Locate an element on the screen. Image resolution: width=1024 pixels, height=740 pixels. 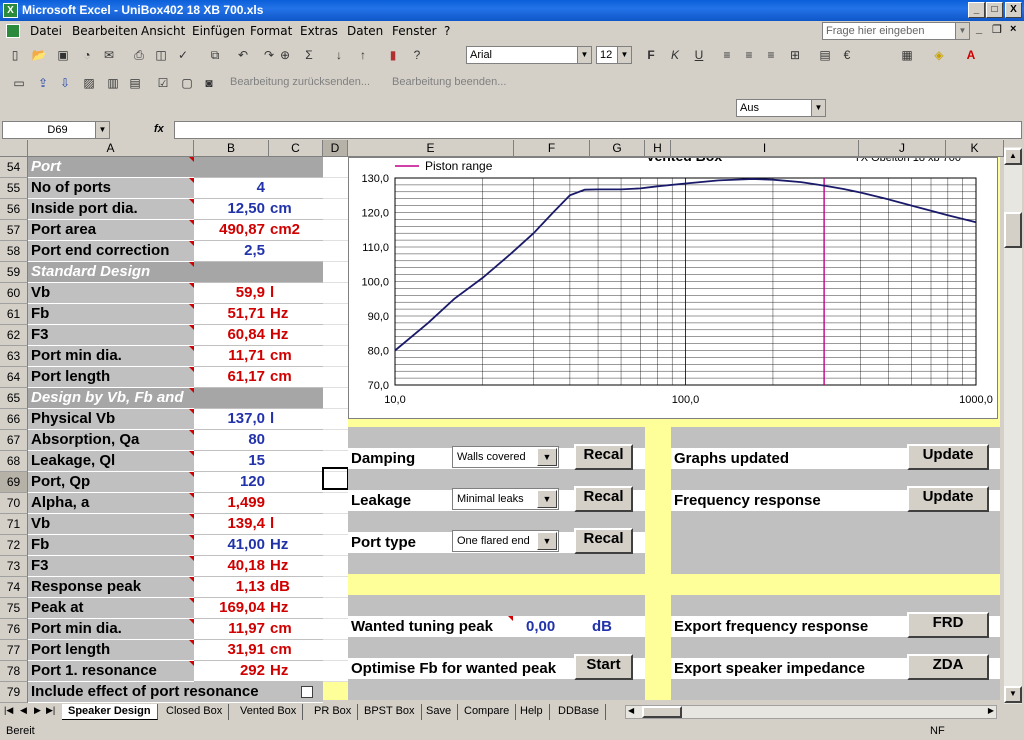
parameter-label: Inside port dia. is located at coordinates (111, 209).